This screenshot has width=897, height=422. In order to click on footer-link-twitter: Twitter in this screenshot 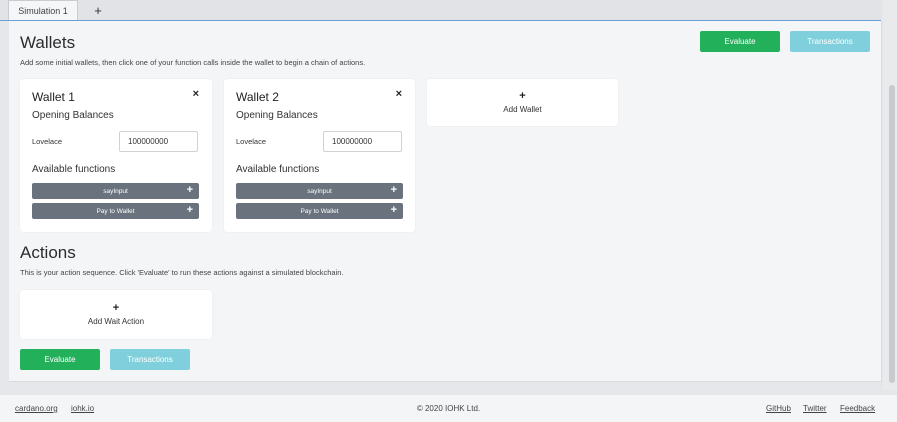, I will do `click(815, 408)`.